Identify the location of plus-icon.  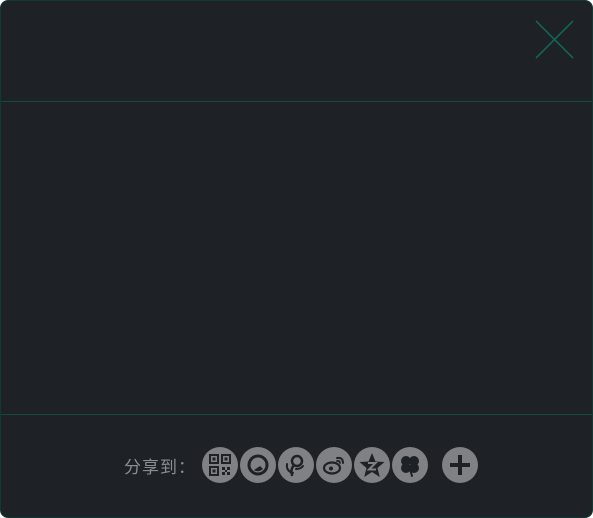
(460, 465).